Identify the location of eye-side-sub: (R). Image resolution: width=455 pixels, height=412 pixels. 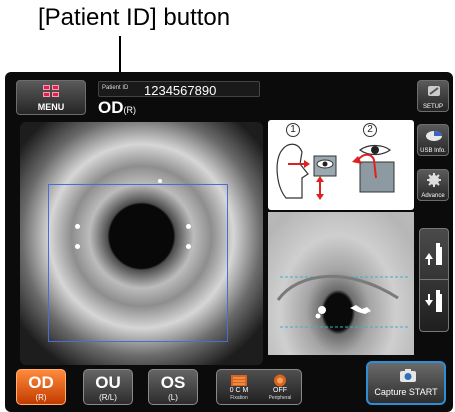
(130, 110).